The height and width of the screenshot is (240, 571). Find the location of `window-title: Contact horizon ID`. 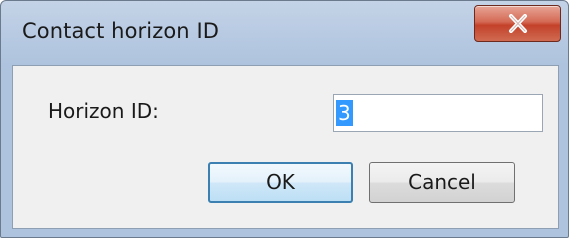

window-title: Contact horizon ID is located at coordinates (121, 31).